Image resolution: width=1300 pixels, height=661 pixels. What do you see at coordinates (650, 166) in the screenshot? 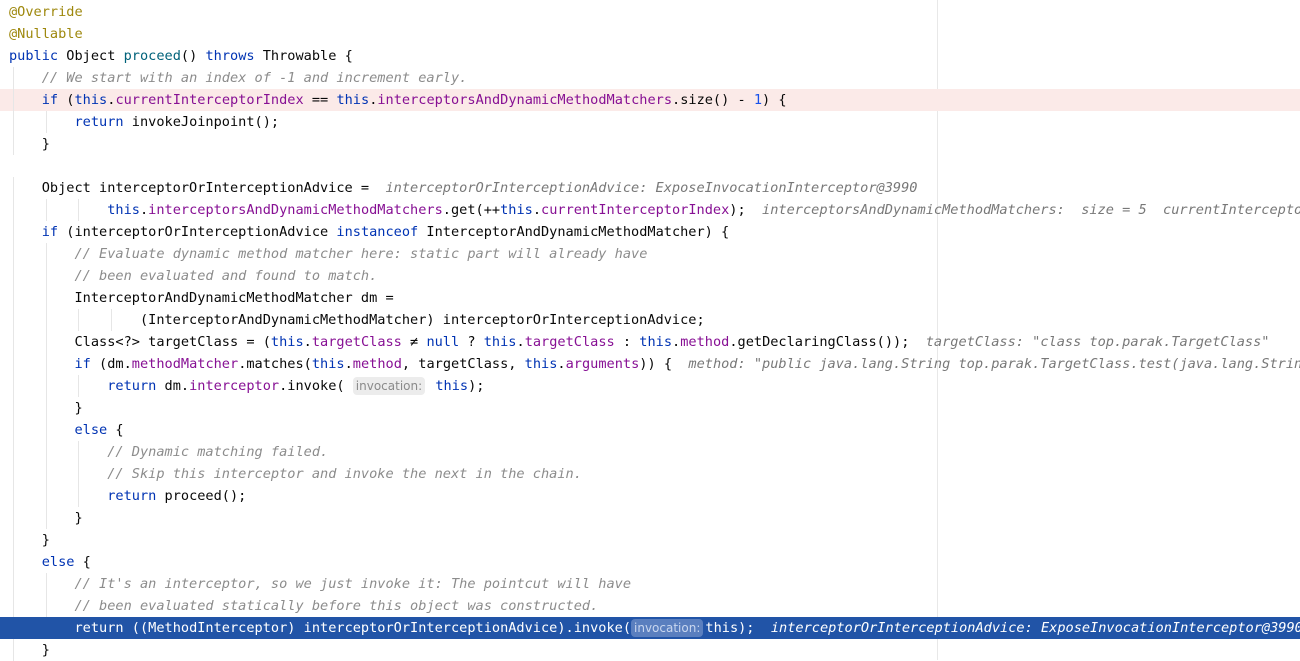
I see `code-line` at bounding box center [650, 166].